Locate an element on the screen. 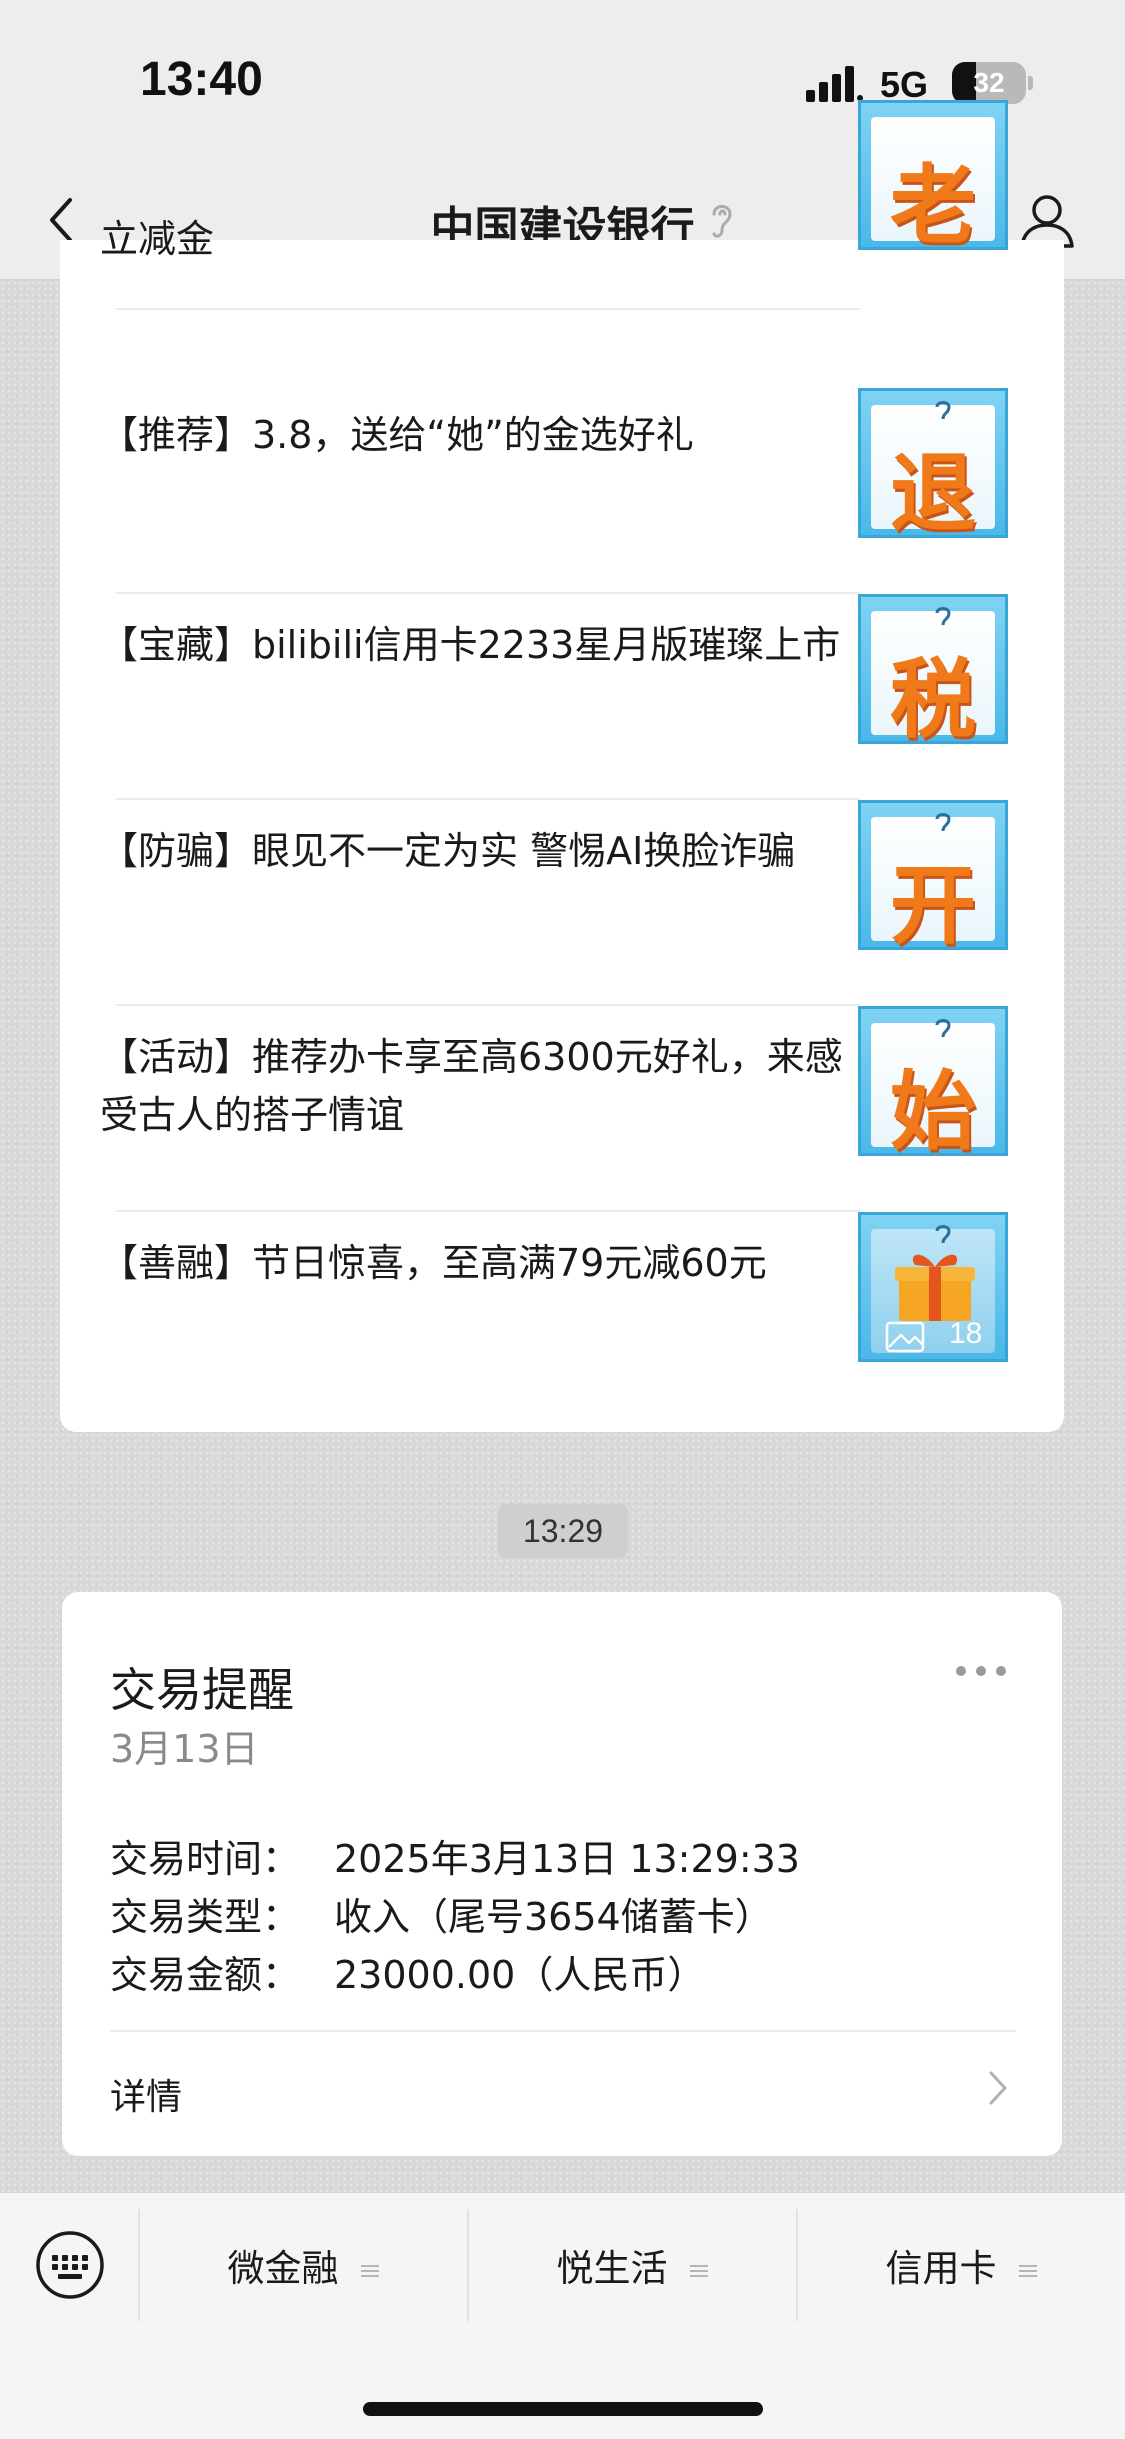  message-timestamp: 13:29 is located at coordinates (563, 1531).